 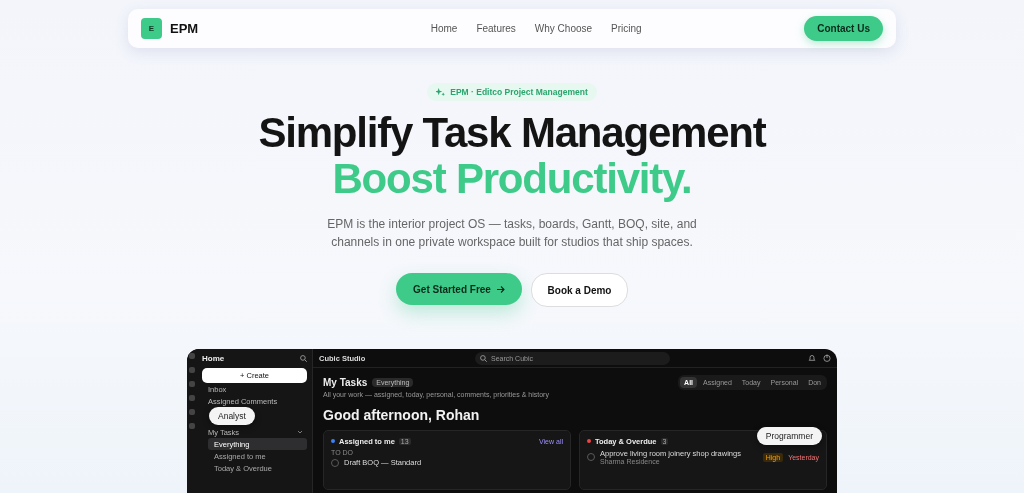 I want to click on nav-link: Features, so click(x=496, y=28).